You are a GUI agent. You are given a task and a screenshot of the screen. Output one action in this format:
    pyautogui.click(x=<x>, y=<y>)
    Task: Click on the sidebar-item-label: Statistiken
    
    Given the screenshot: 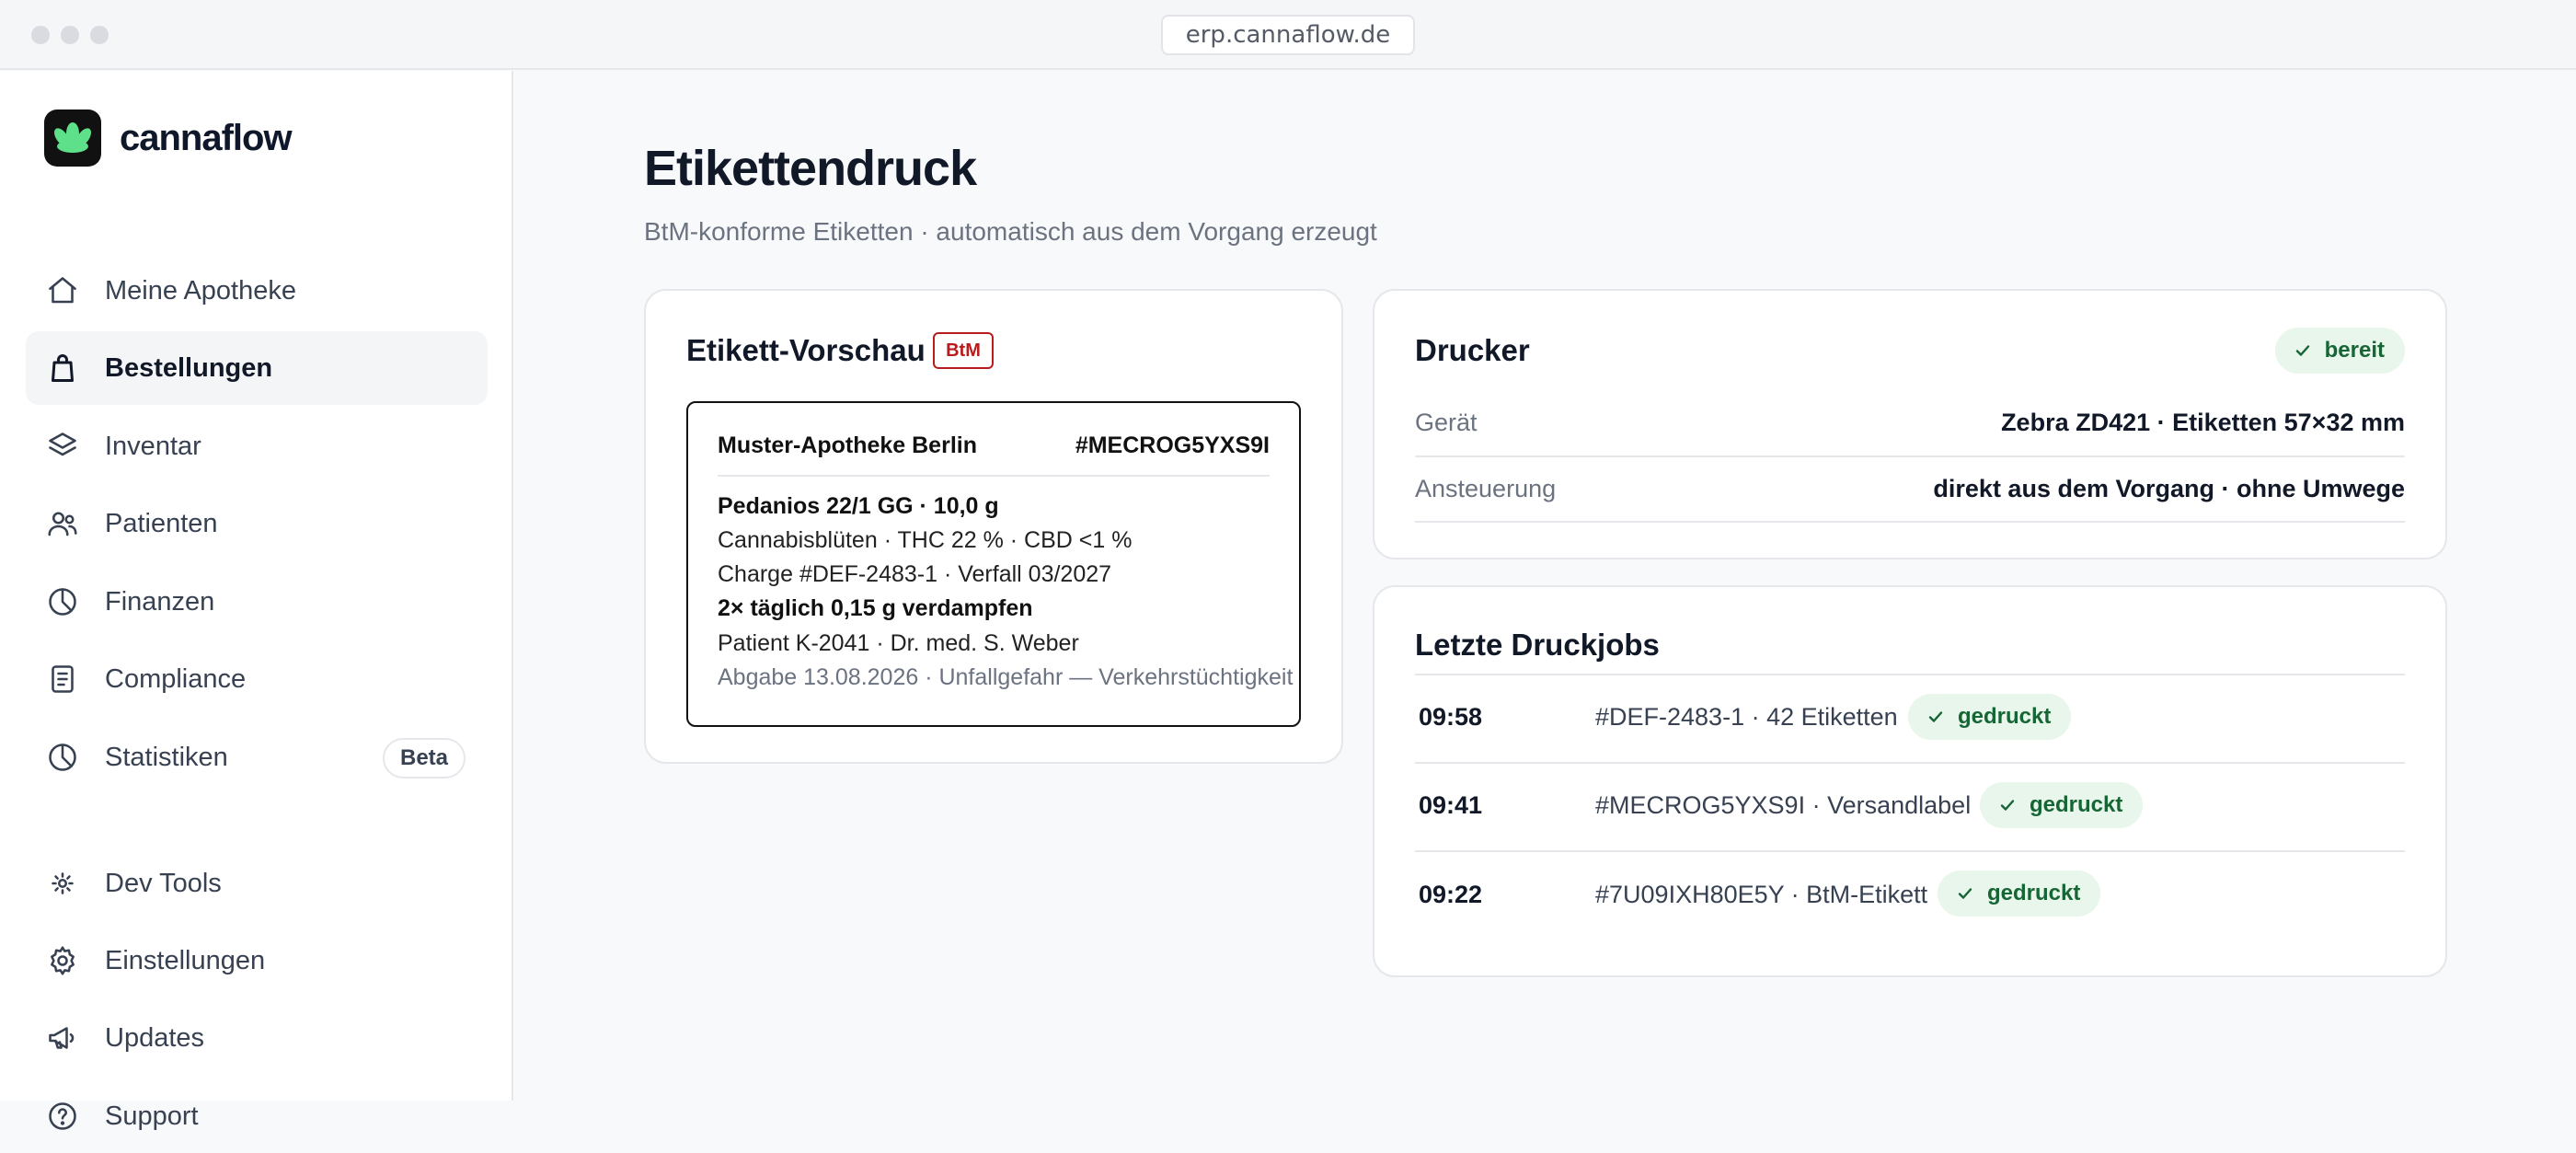 What is the action you would take?
    pyautogui.click(x=166, y=757)
    